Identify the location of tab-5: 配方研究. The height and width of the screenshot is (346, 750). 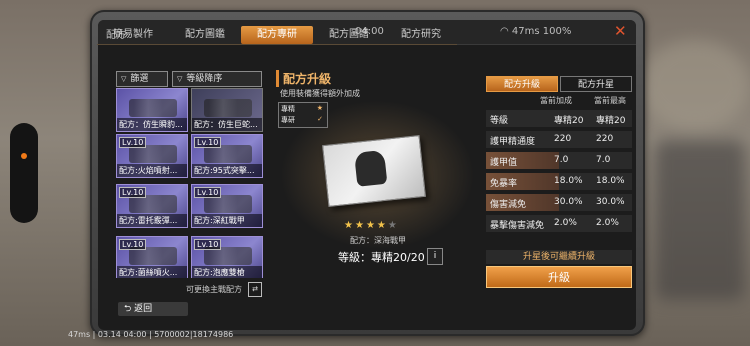
(421, 35).